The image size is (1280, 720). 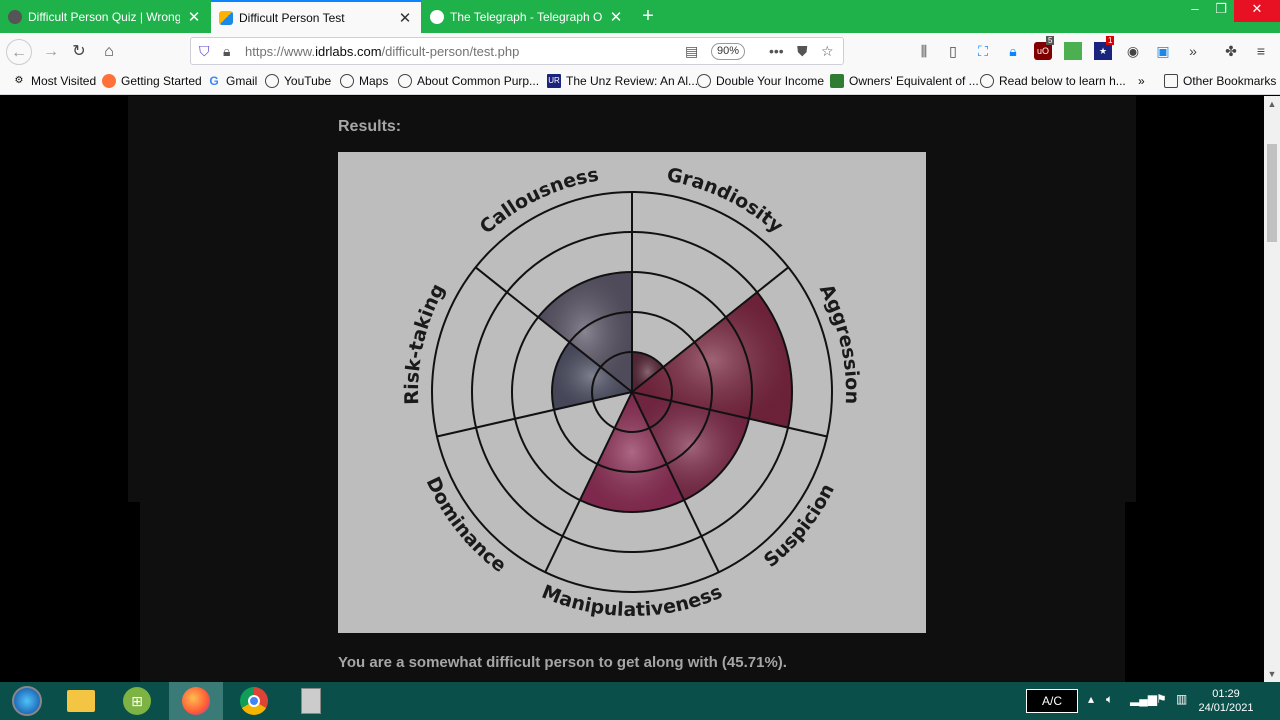 I want to click on clock-time: 01:29, so click(x=1226, y=694).